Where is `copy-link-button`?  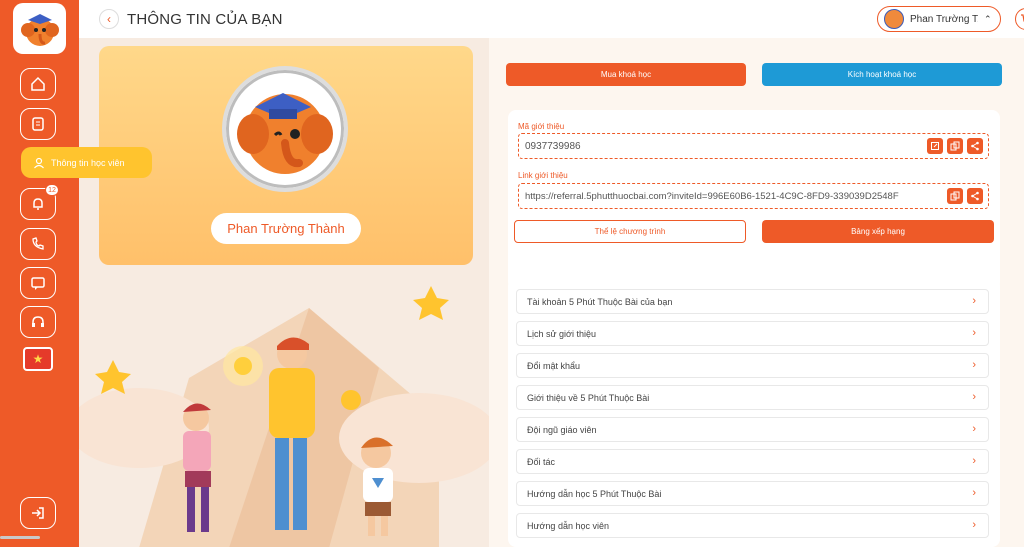
copy-link-button is located at coordinates (955, 196).